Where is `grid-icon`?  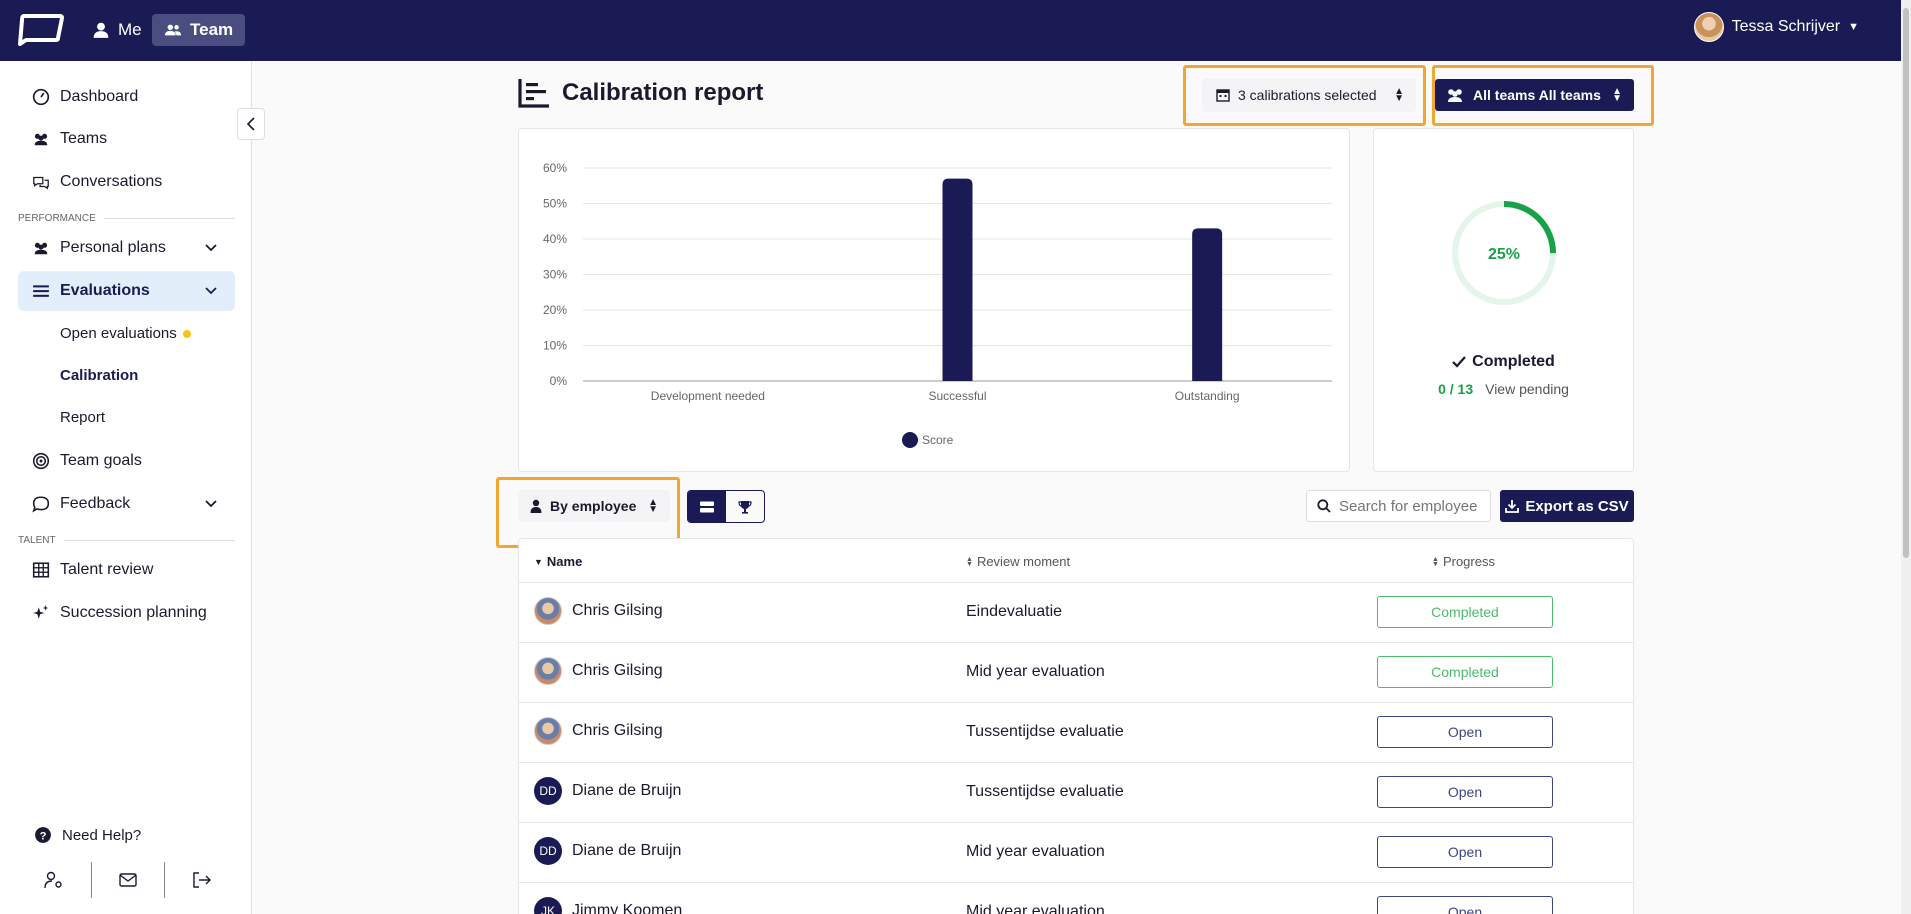
grid-icon is located at coordinates (41, 570).